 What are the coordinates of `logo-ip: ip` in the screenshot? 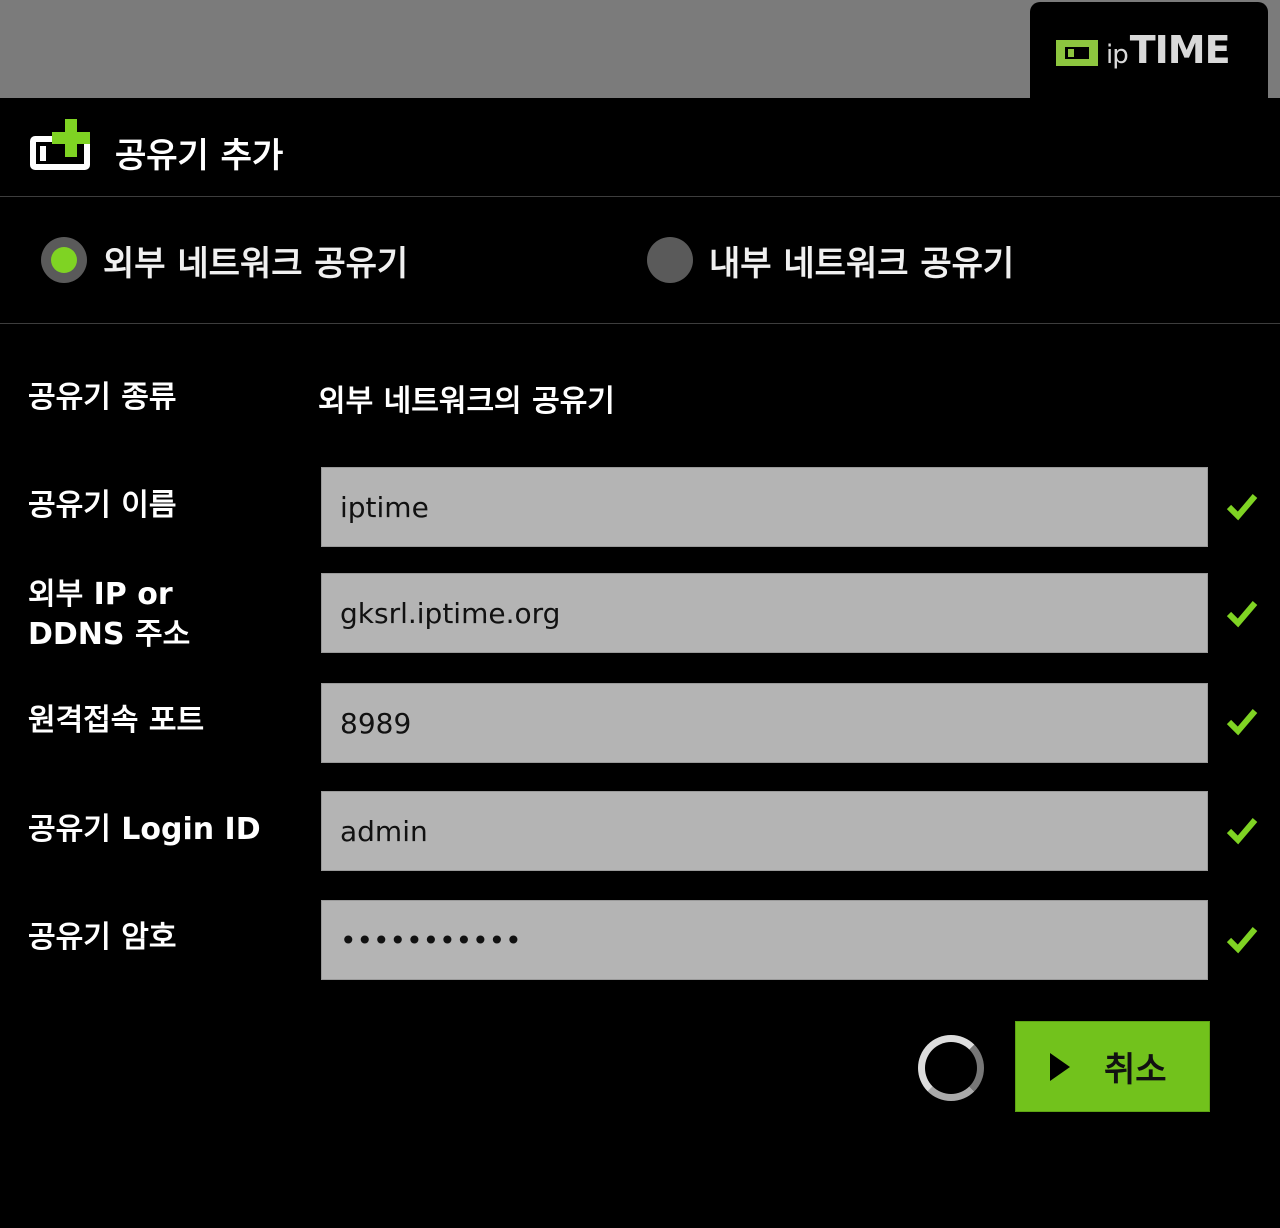 It's located at (1117, 55).